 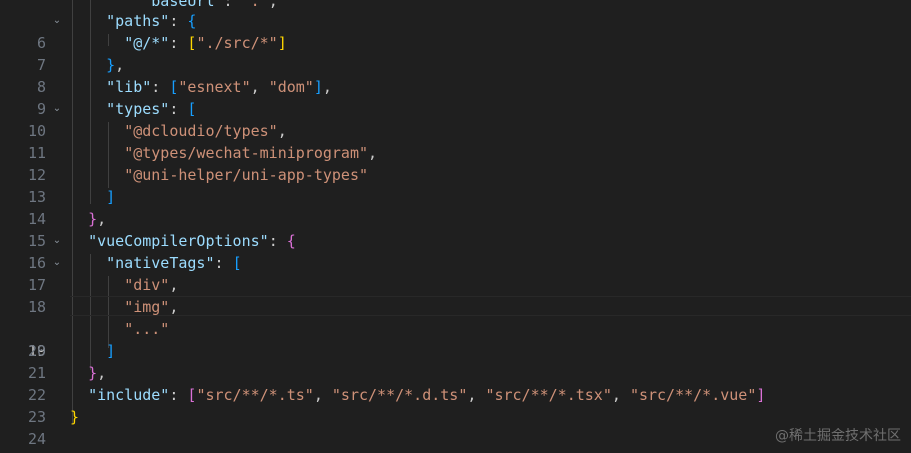 I want to click on editor-line: 14 ], so click(x=455, y=207).